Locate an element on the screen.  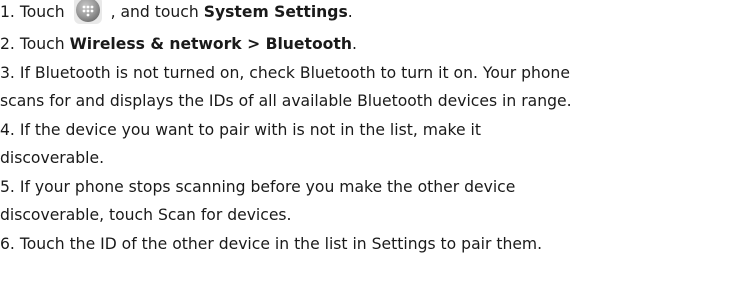
step-1: 1. Touch , and touch System Settings. is located at coordinates (176, 12).